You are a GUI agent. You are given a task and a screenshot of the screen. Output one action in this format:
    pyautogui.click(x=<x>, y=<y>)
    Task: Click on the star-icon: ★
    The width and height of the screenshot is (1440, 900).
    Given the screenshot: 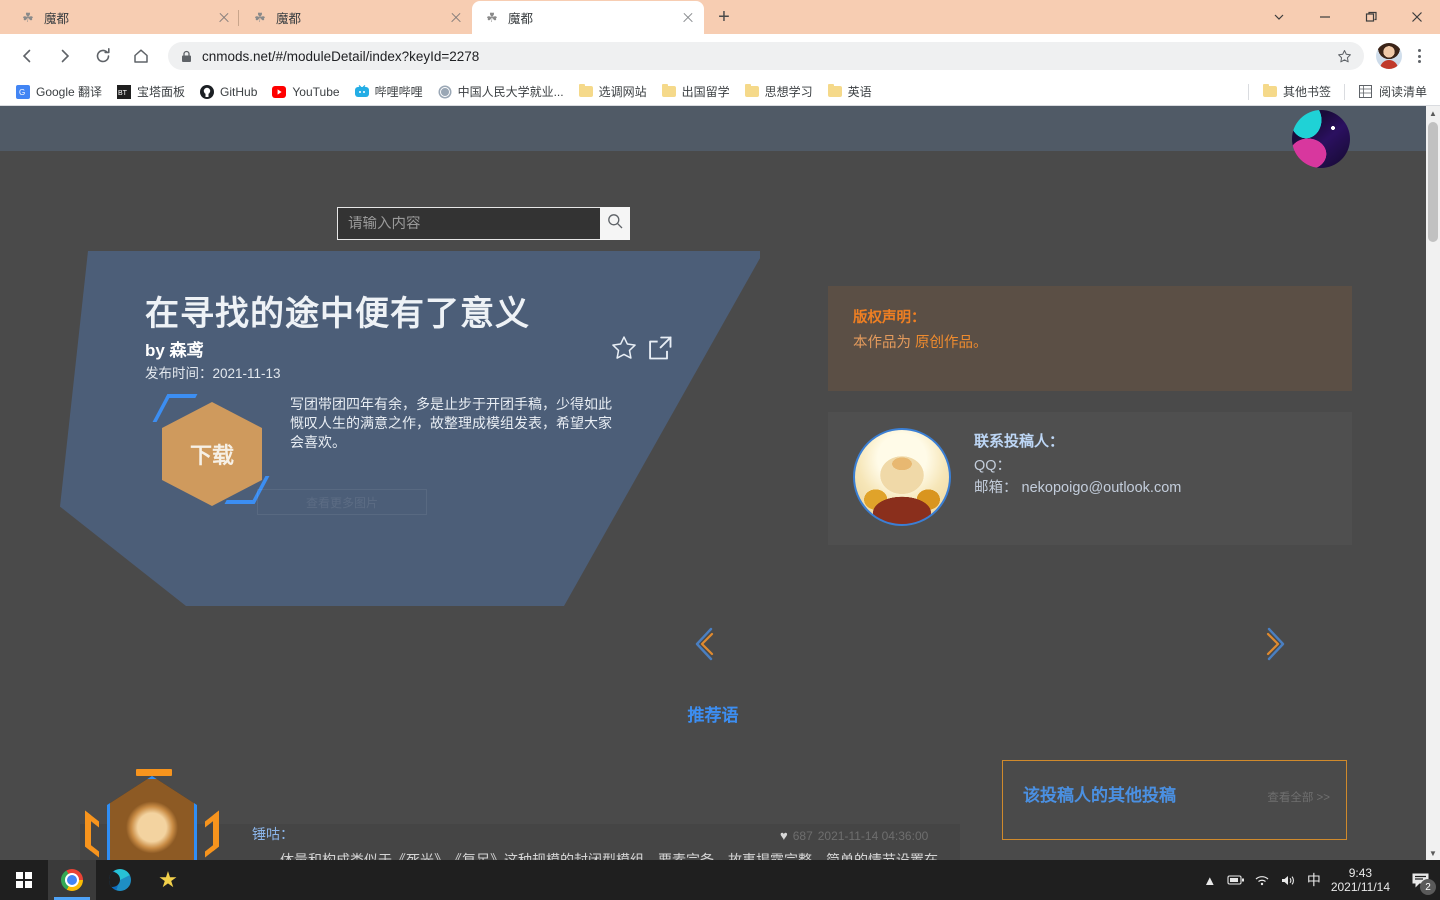 What is the action you would take?
    pyautogui.click(x=168, y=879)
    